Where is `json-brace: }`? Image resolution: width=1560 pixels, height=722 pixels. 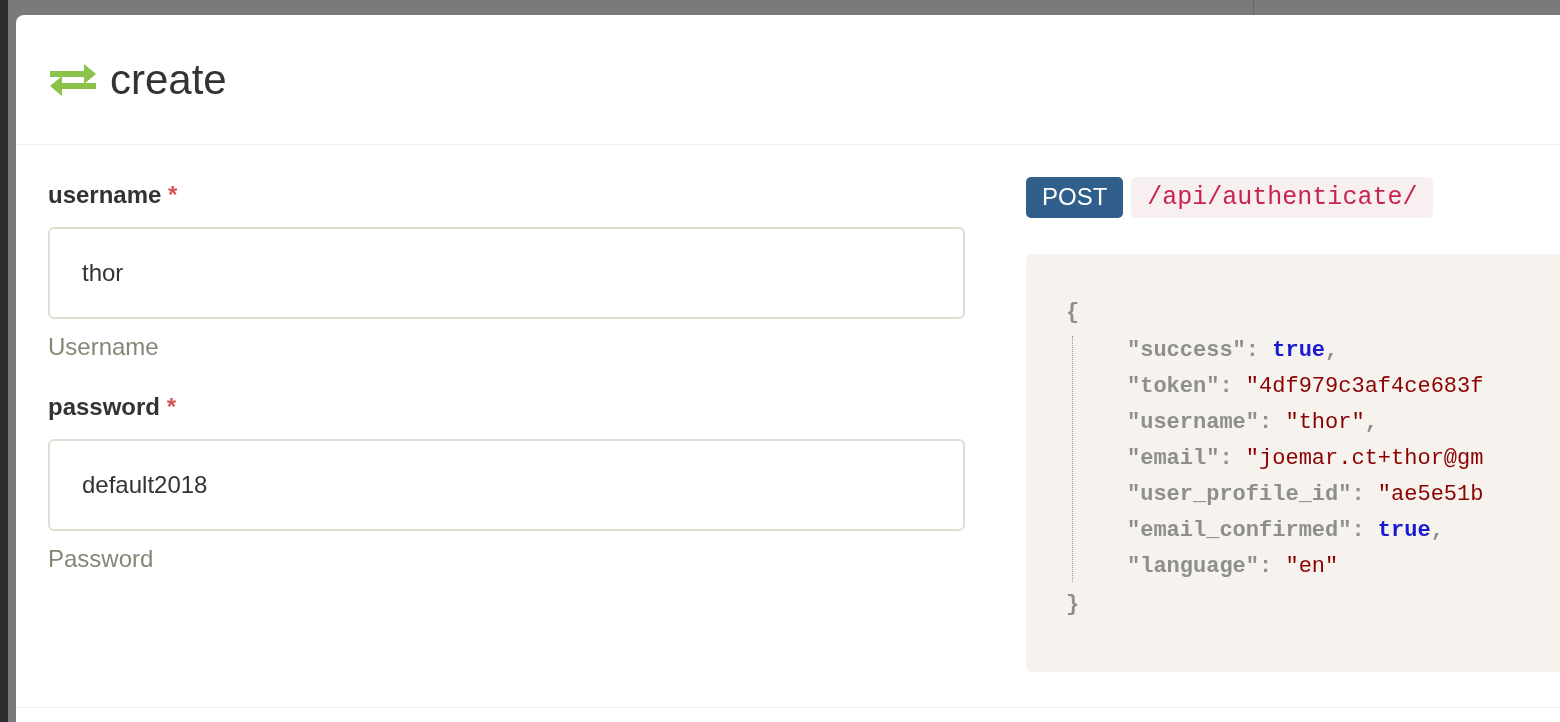
json-brace: } is located at coordinates (1073, 605).